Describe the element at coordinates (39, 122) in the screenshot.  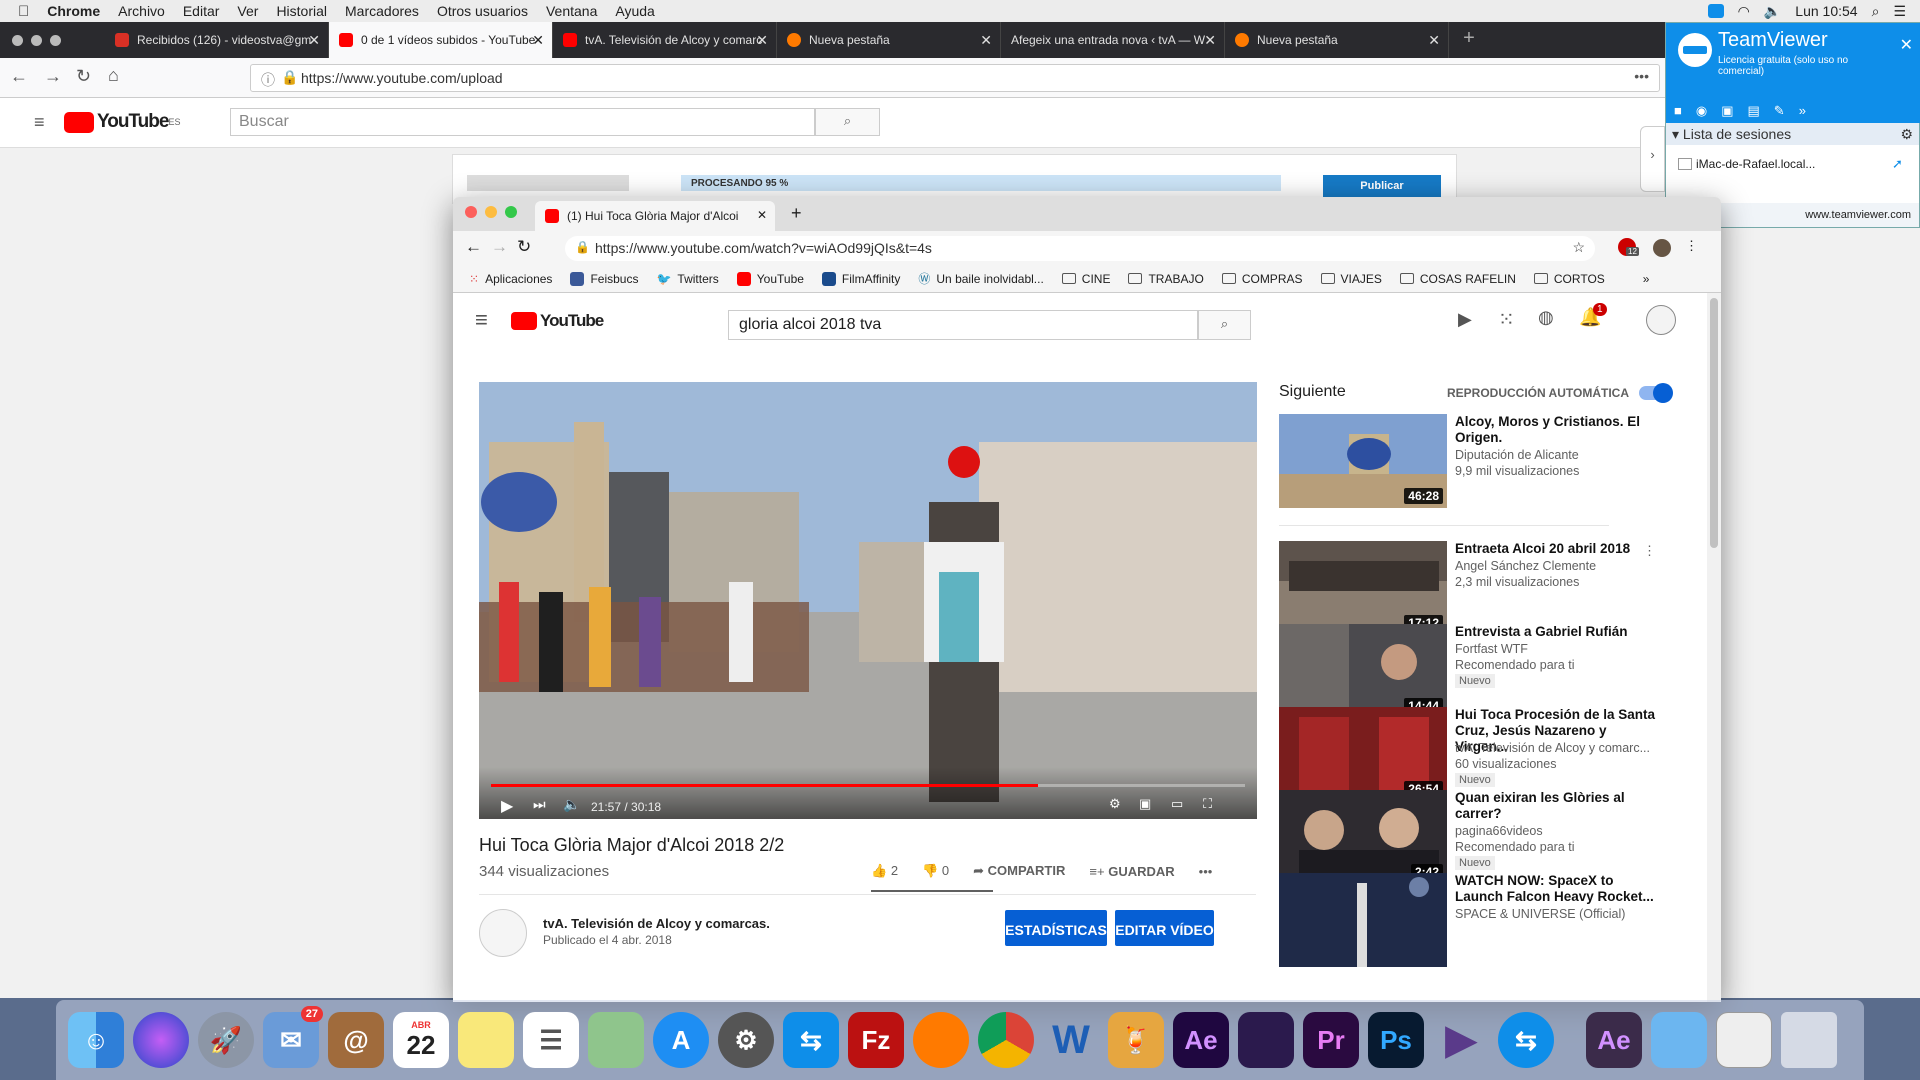
I see `hamburger-menu-icon: ≡` at that location.